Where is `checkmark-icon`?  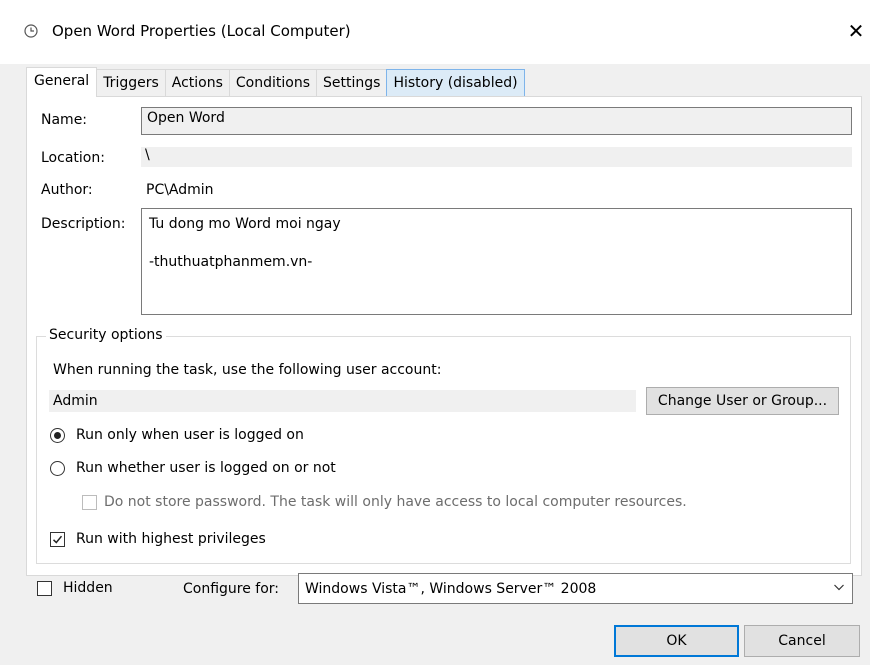 checkmark-icon is located at coordinates (57, 539).